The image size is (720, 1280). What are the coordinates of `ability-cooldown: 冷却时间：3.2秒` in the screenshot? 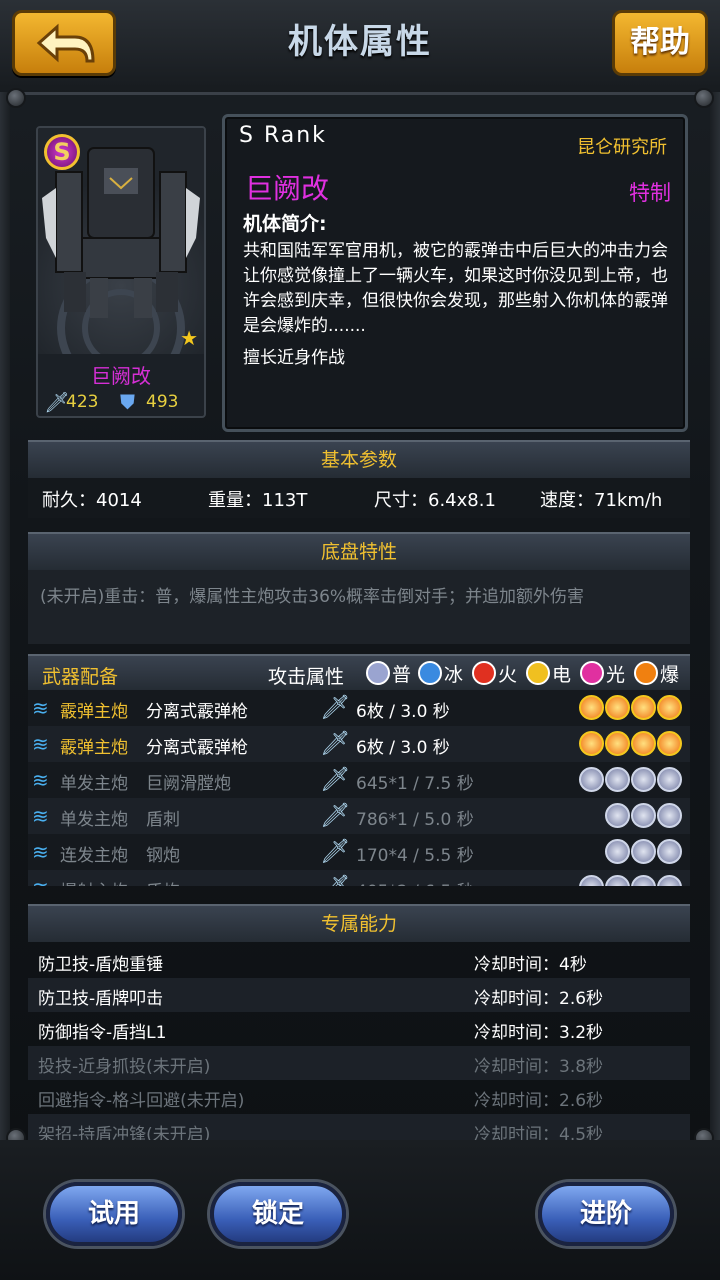 It's located at (539, 1033).